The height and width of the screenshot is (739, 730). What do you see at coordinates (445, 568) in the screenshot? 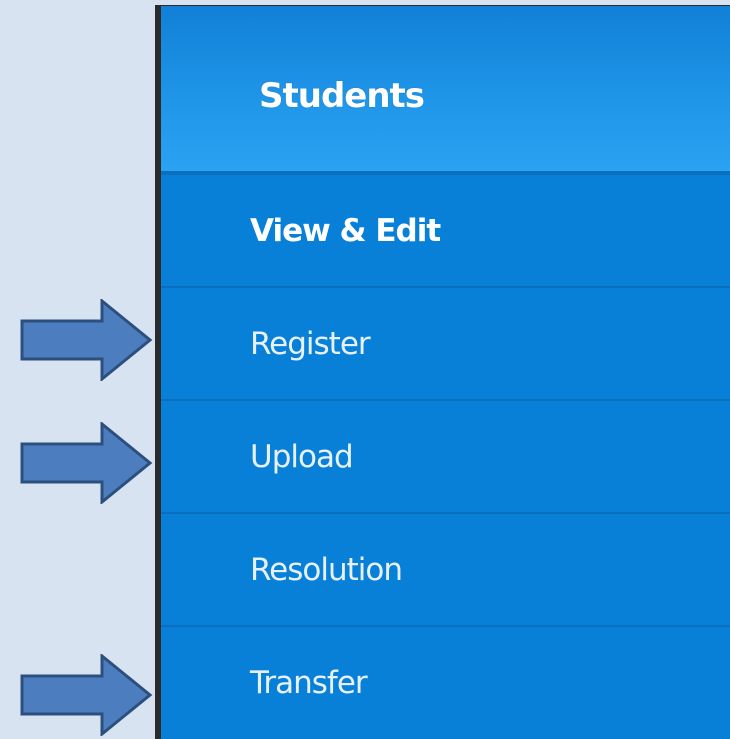
I see `menu-item-resolution: Resolution` at bounding box center [445, 568].